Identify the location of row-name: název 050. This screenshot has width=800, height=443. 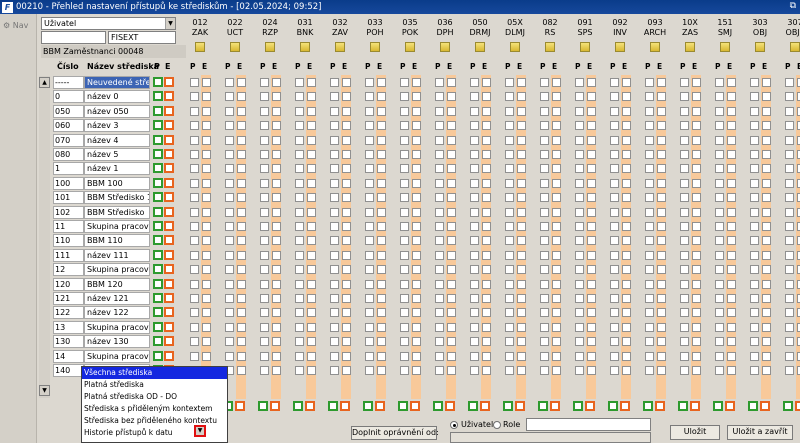
(117, 111).